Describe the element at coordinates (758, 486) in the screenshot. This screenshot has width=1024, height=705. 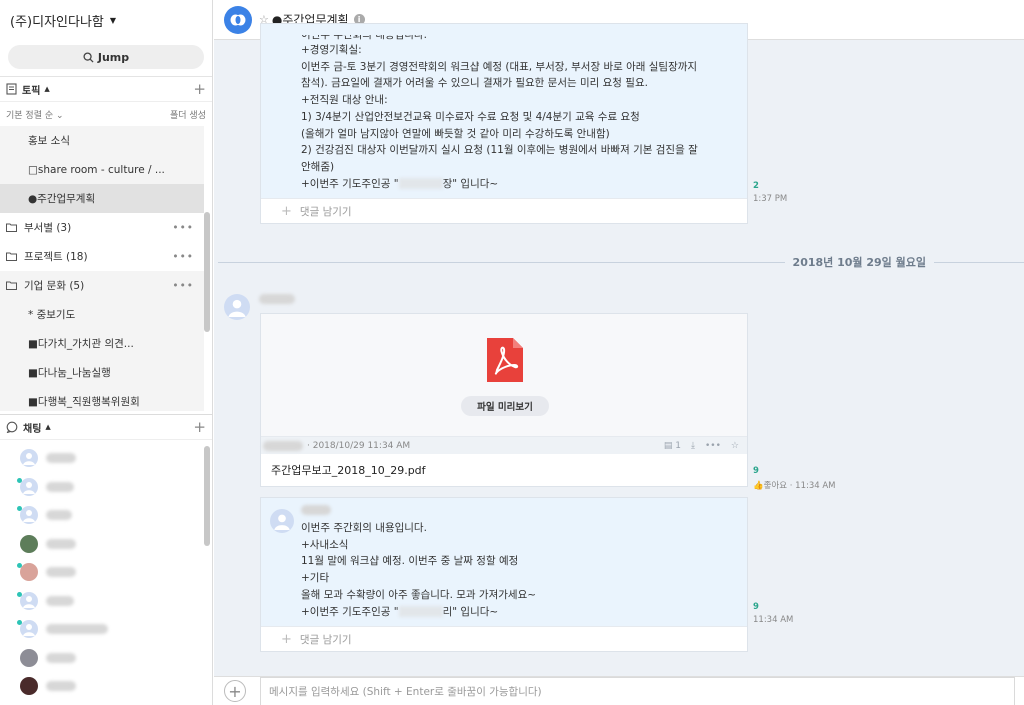
I see `like-icon: 👍` at that location.